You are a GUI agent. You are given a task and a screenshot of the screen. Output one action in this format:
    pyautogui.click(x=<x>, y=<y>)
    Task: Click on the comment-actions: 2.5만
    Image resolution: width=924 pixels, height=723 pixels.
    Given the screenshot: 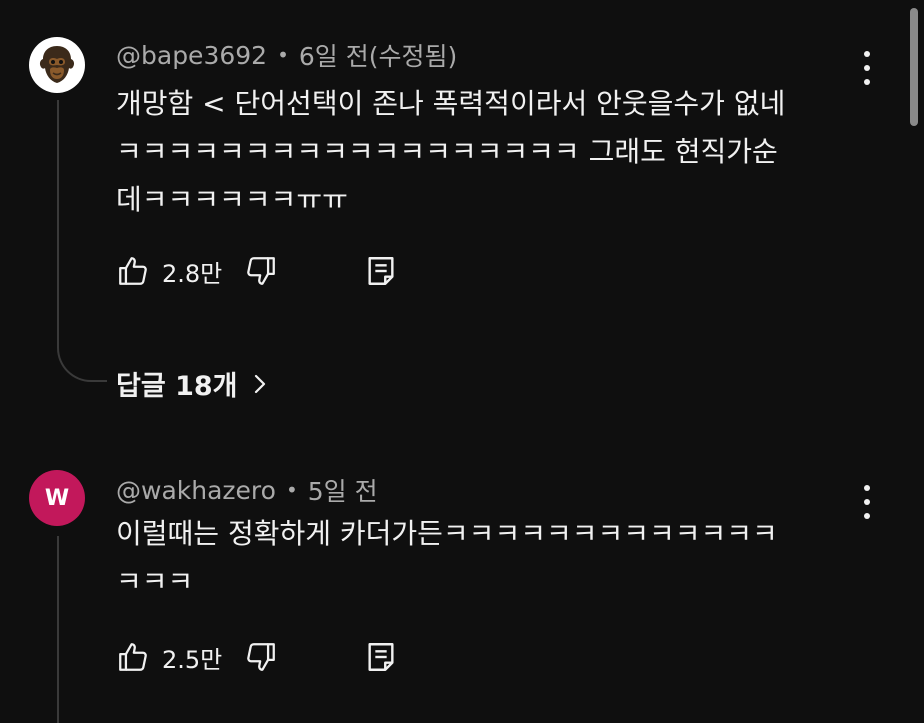 What is the action you would take?
    pyautogui.click(x=257, y=657)
    